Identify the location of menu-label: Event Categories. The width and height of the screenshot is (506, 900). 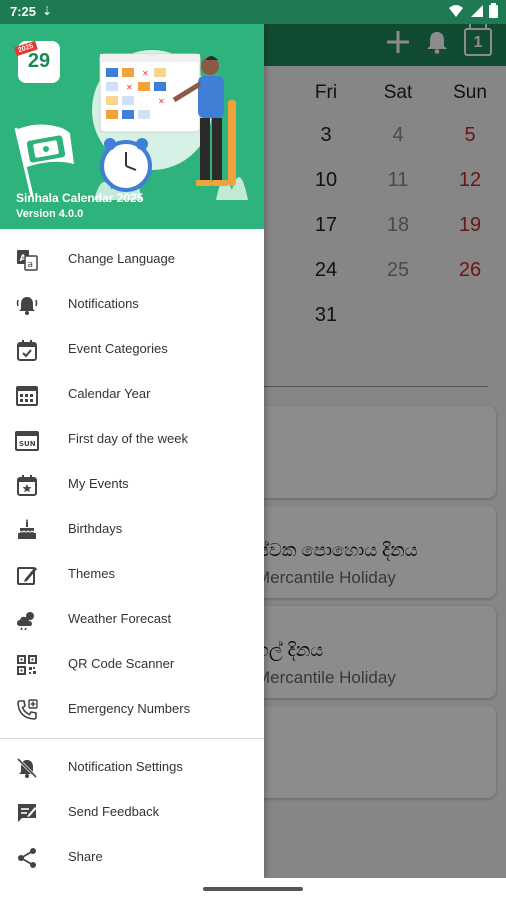
(118, 348).